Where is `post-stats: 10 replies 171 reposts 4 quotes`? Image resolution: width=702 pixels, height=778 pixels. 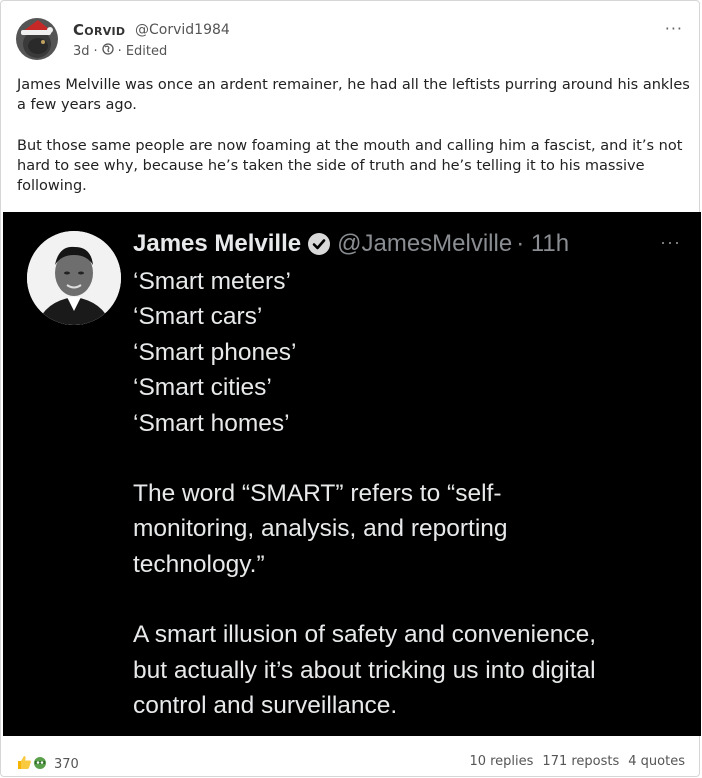 post-stats: 10 replies 171 reposts 4 quotes is located at coordinates (577, 761).